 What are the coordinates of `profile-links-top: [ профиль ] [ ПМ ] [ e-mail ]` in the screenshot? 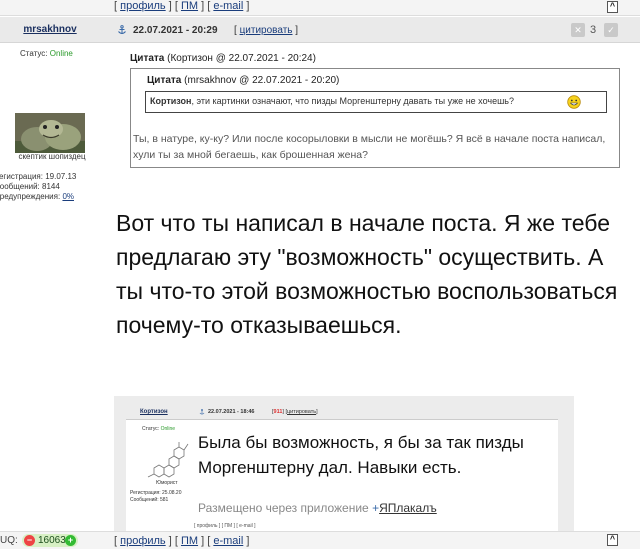 It's located at (182, 6).